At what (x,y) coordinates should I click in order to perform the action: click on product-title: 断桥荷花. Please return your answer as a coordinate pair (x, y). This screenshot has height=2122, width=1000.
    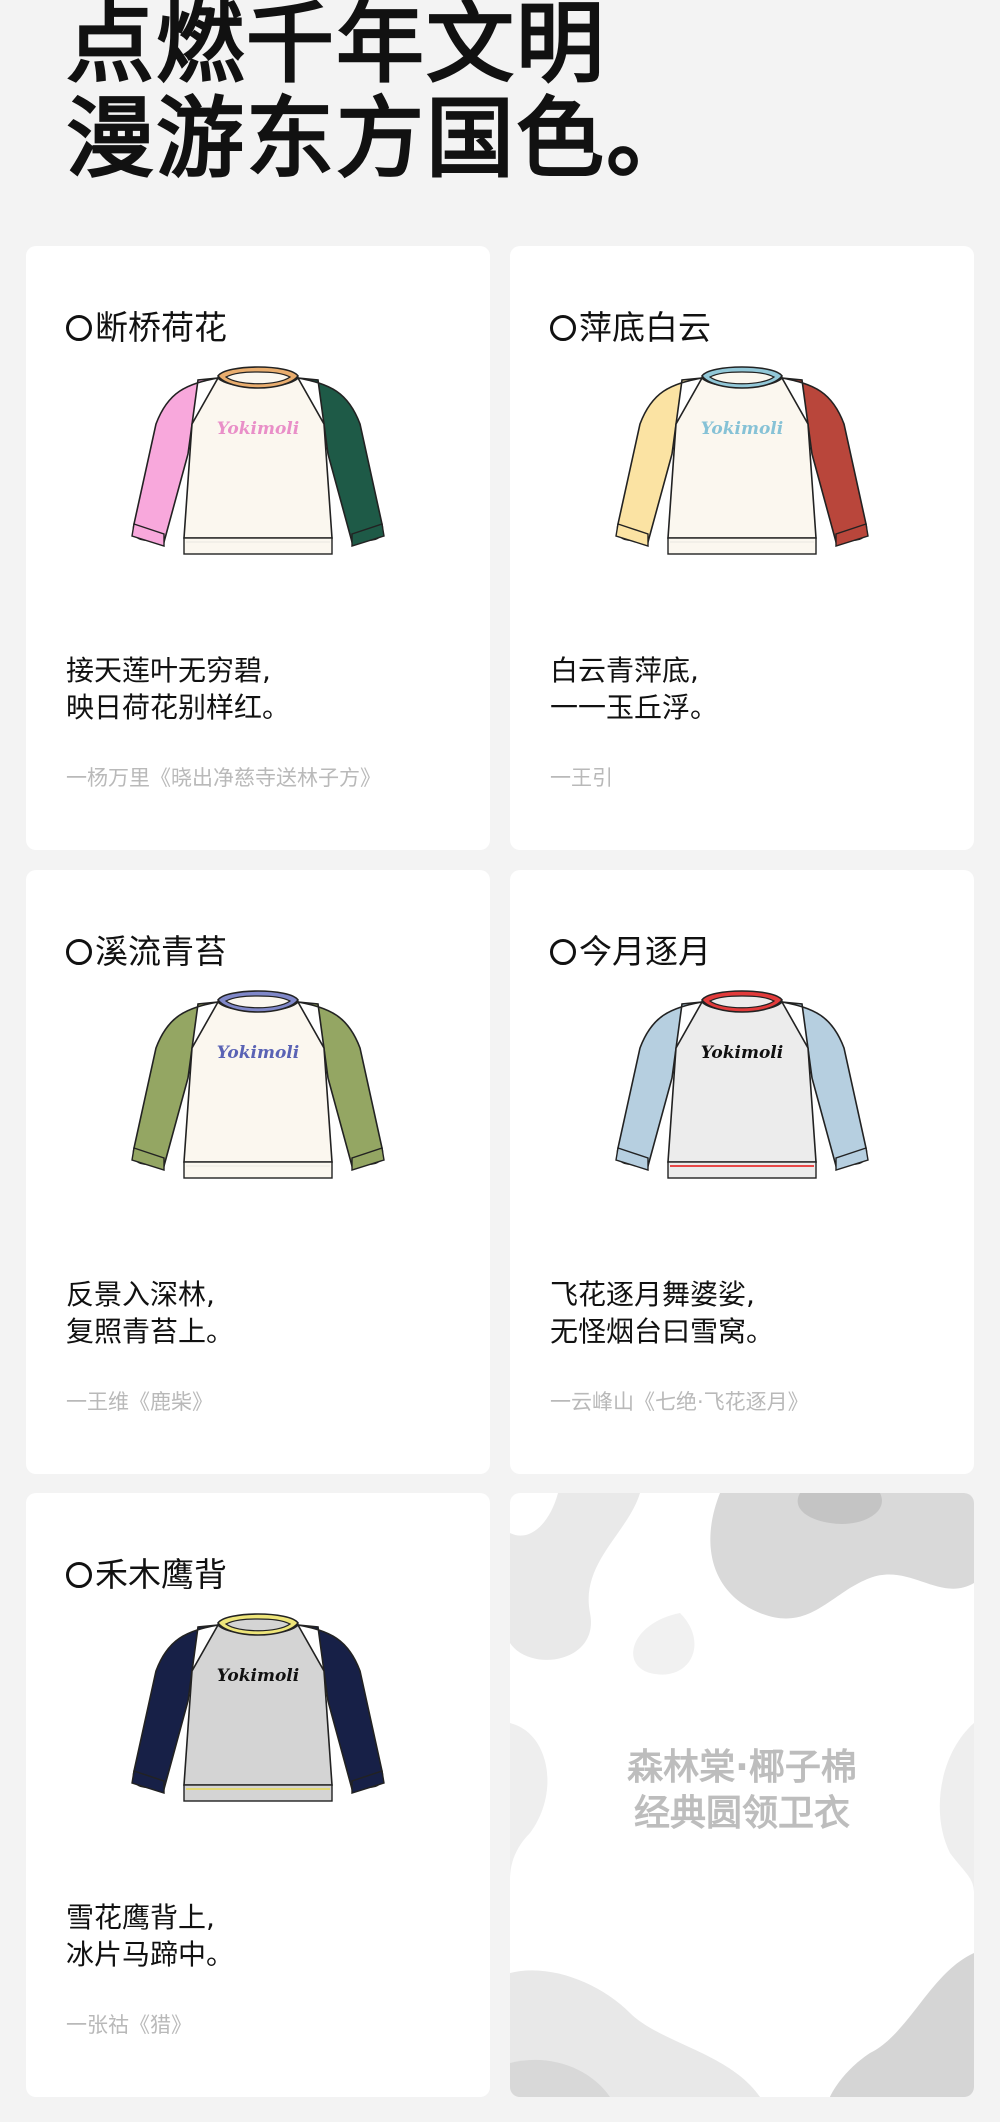
    Looking at the image, I should click on (146, 328).